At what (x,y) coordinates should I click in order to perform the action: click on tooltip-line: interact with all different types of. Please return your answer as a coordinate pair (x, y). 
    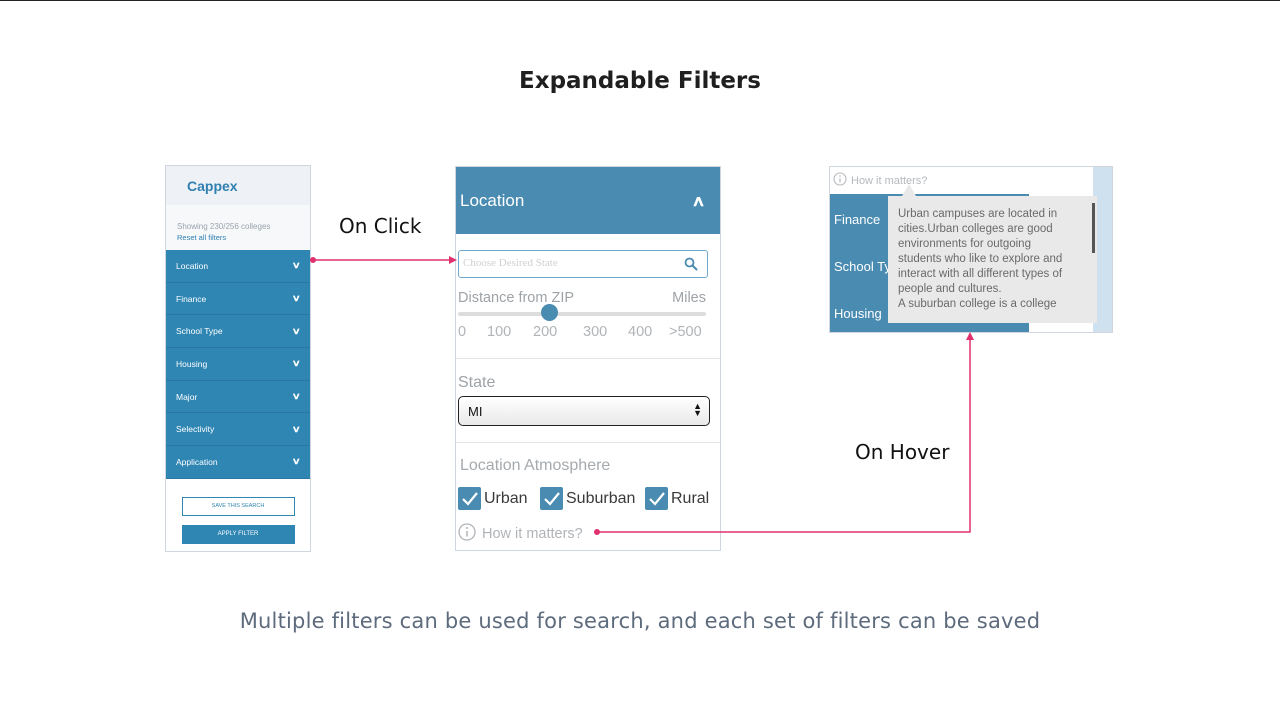
    Looking at the image, I should click on (980, 274).